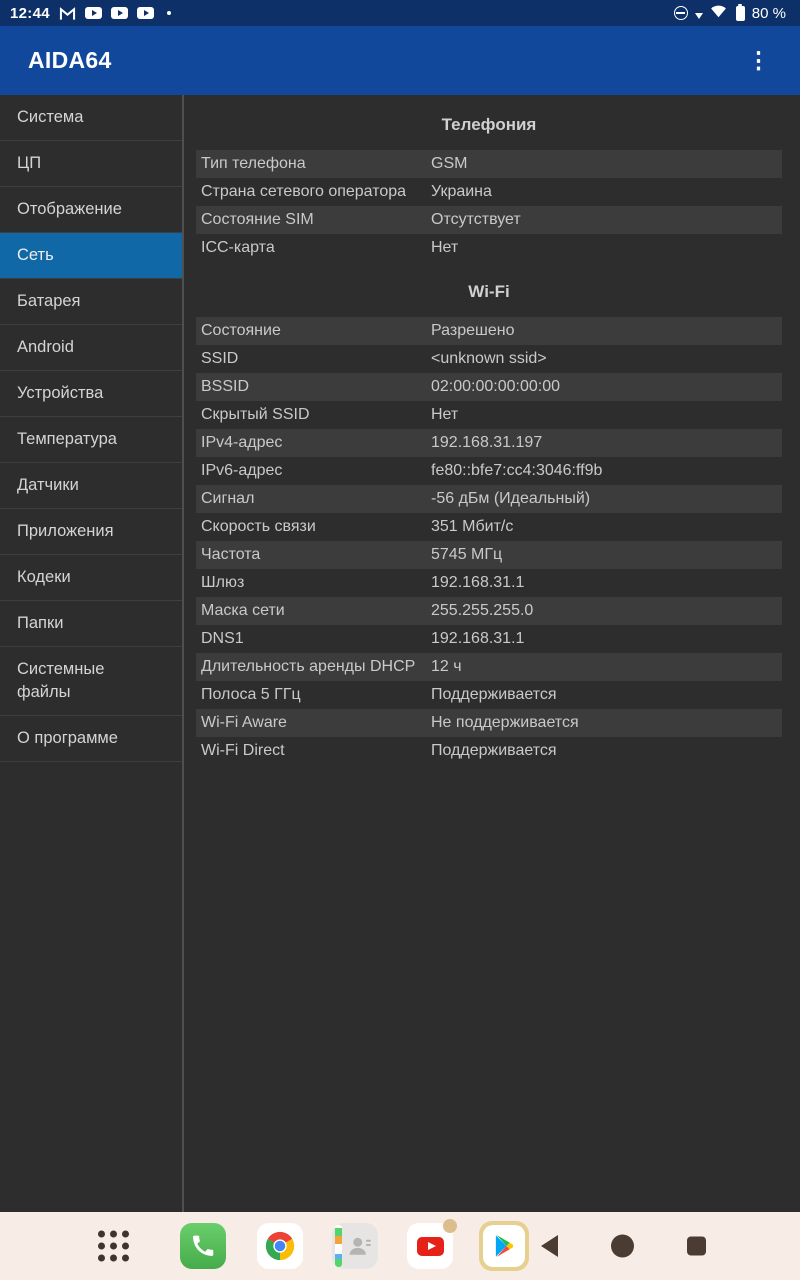 This screenshot has height=1280, width=800. Describe the element at coordinates (505, 722) in the screenshot. I see `row-value: Не поддерживается` at that location.